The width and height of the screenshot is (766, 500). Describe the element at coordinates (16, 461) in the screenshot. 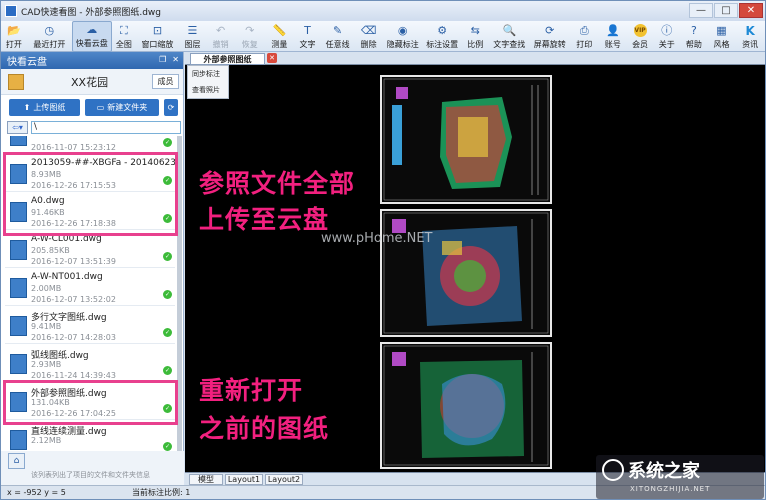

I see `home-button: ⌂` at that location.